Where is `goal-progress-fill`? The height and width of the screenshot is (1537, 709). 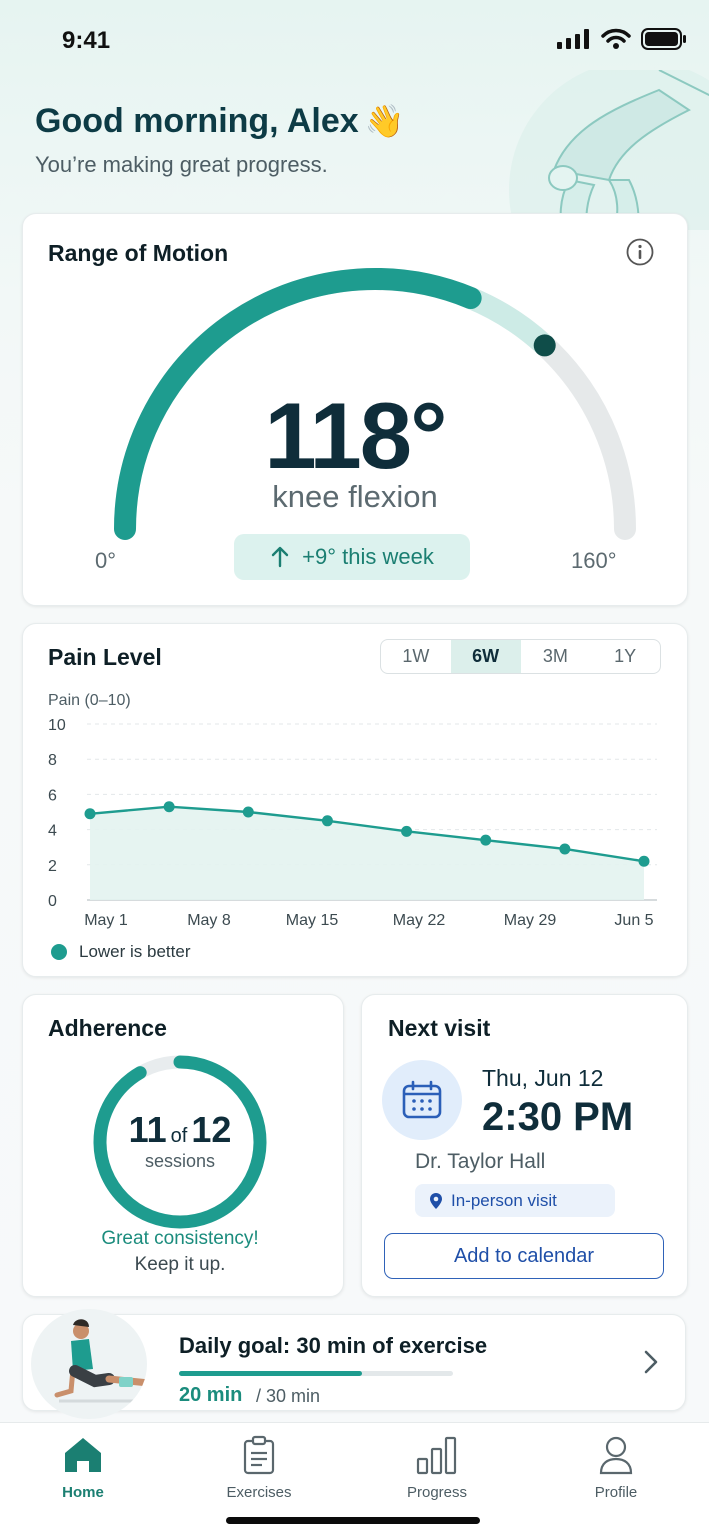 goal-progress-fill is located at coordinates (270, 1373).